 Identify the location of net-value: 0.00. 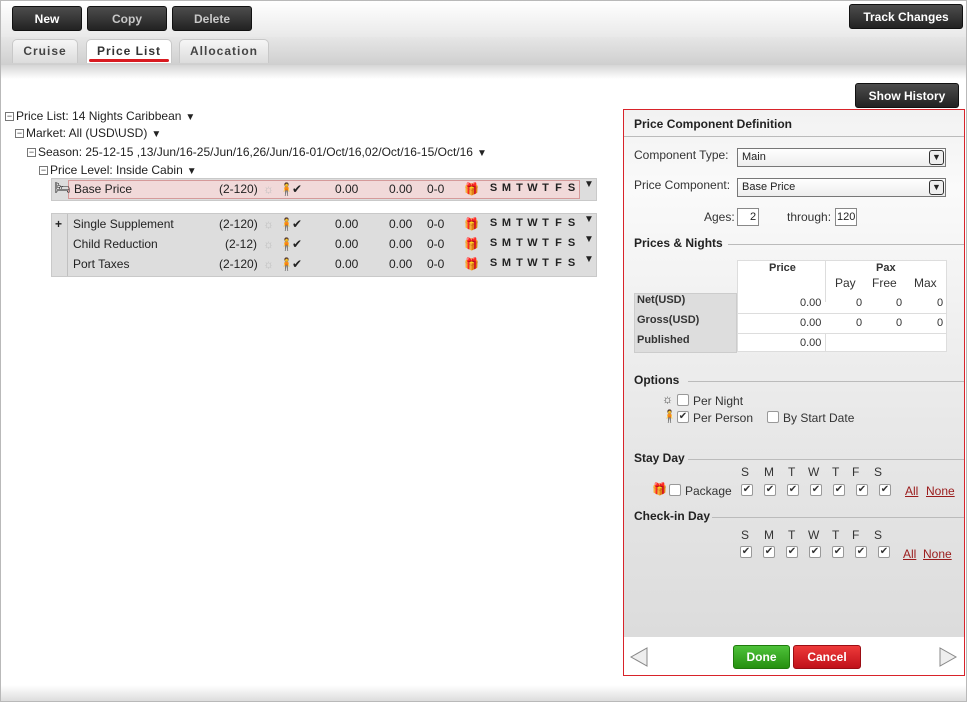
(347, 189).